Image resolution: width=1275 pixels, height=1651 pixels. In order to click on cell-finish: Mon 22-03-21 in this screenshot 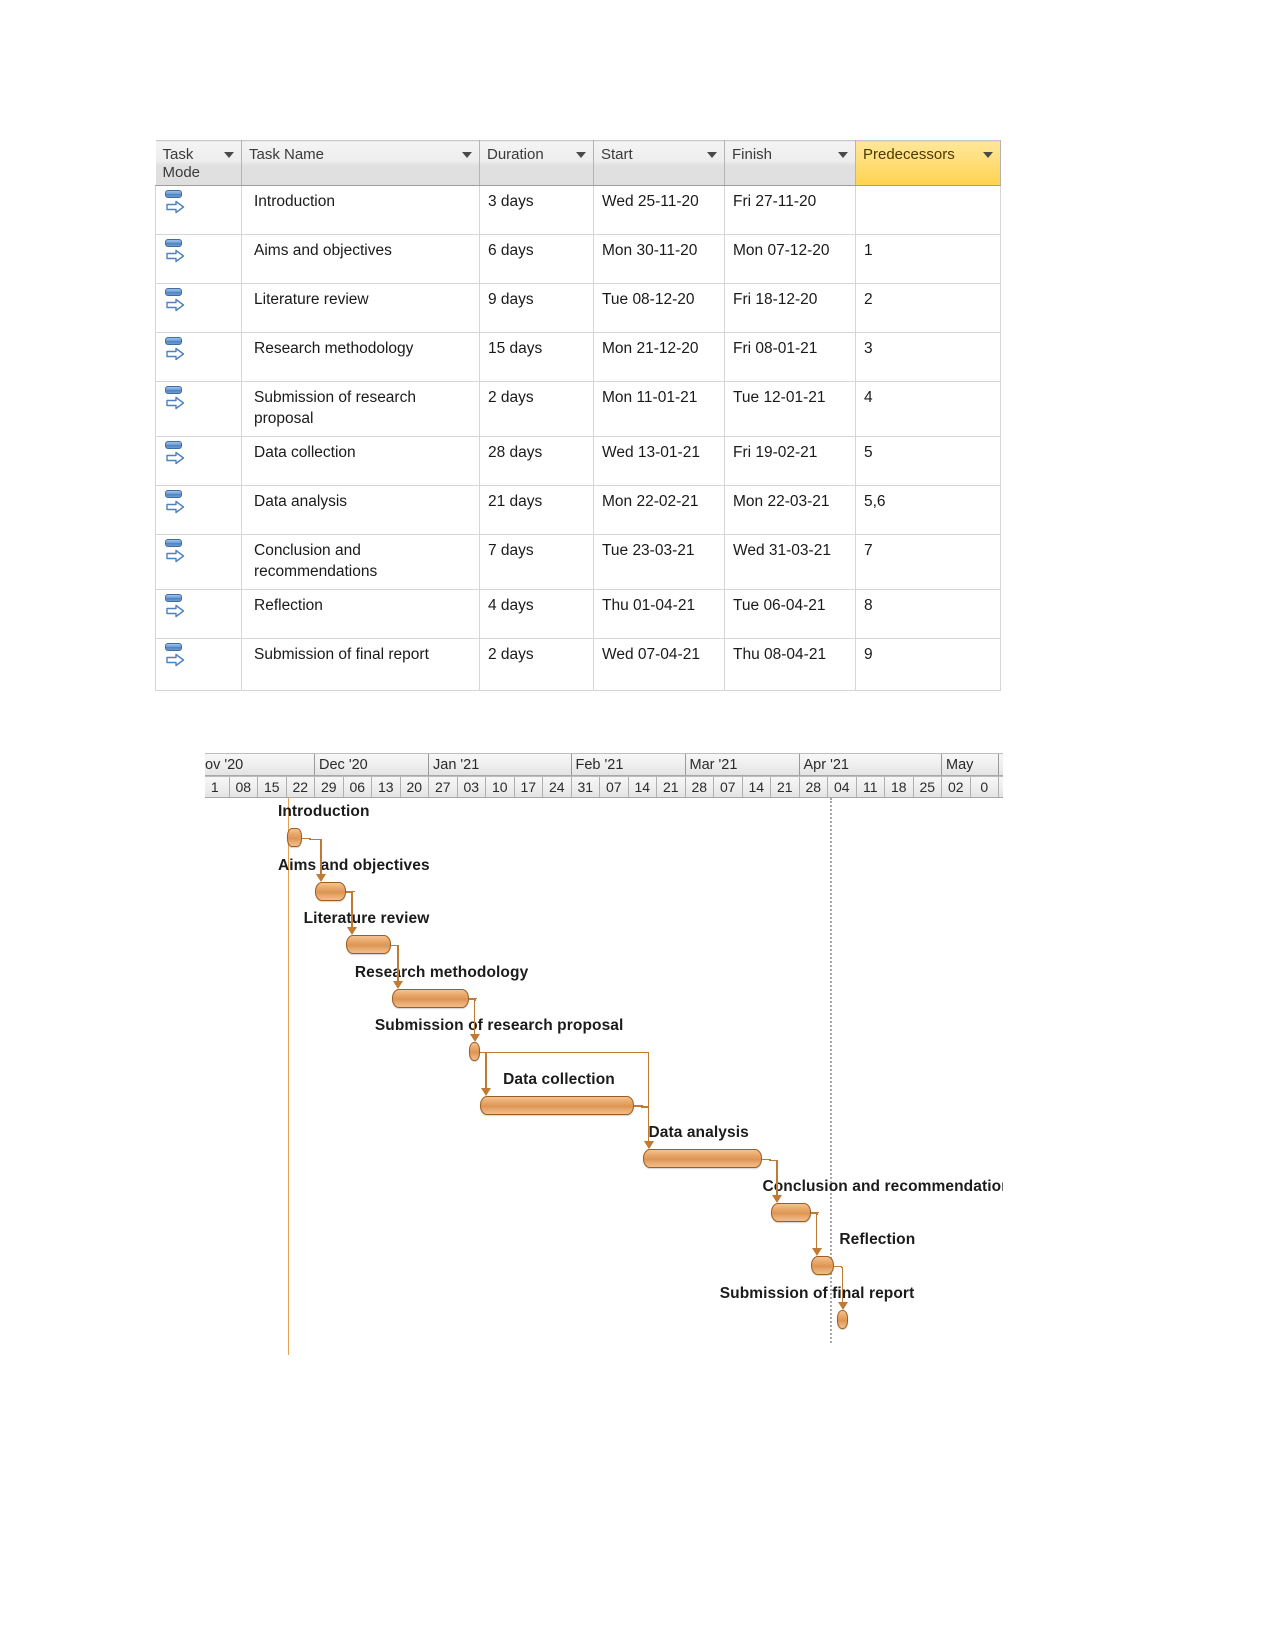, I will do `click(790, 510)`.